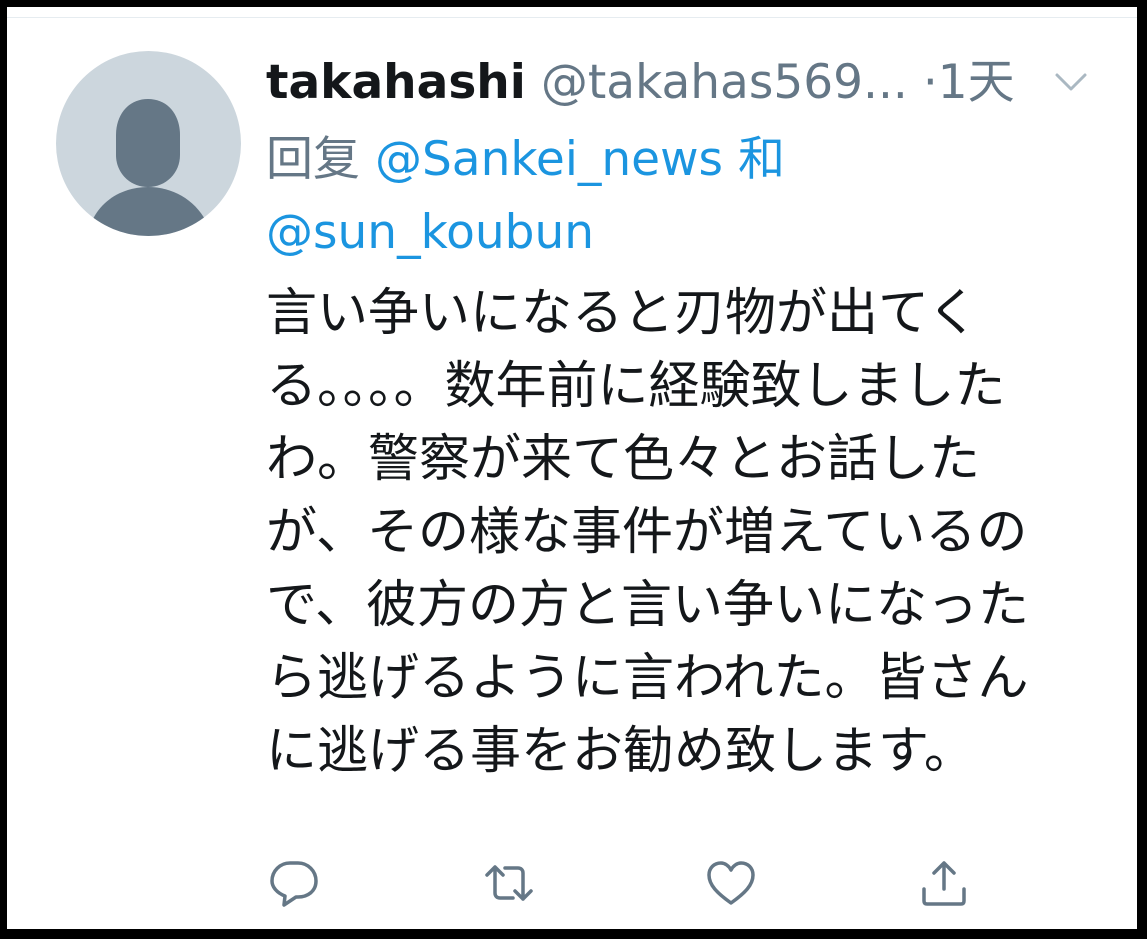 The image size is (1147, 939). What do you see at coordinates (696, 196) in the screenshot?
I see `reply-context: 回复 @Sankei_news 和 @sun_koubun` at bounding box center [696, 196].